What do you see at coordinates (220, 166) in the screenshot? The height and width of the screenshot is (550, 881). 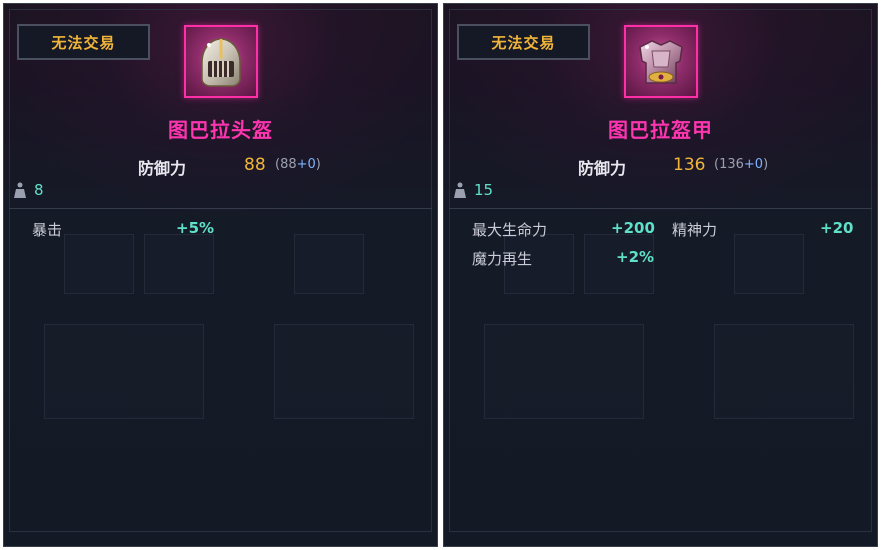 I see `defense-row: 防御力 88 (88+0)` at bounding box center [220, 166].